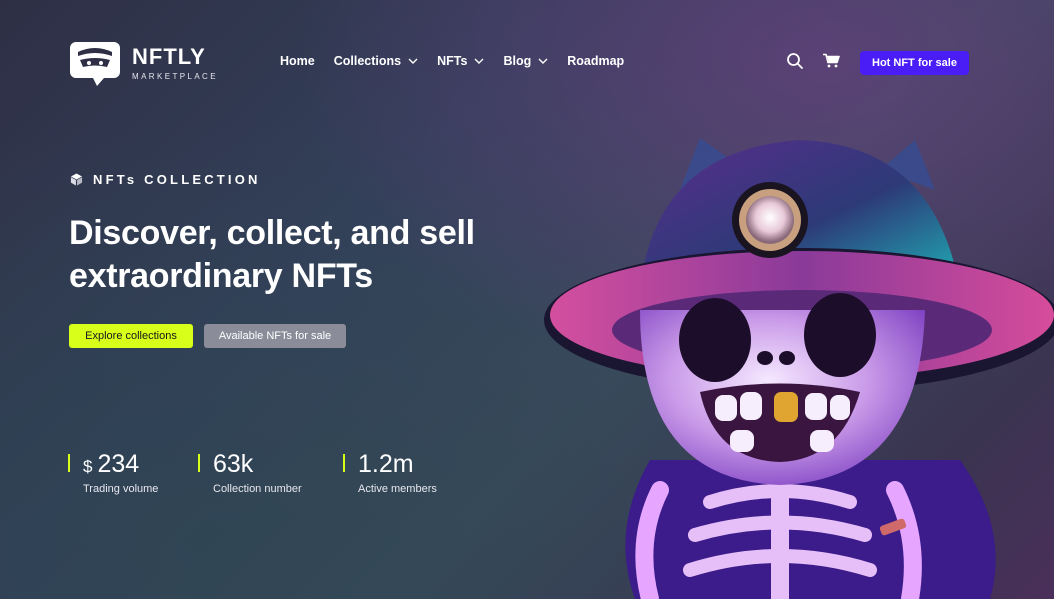 The width and height of the screenshot is (1054, 599). Describe the element at coordinates (914, 63) in the screenshot. I see `hot-nft-button: Hot NFT for sale` at that location.